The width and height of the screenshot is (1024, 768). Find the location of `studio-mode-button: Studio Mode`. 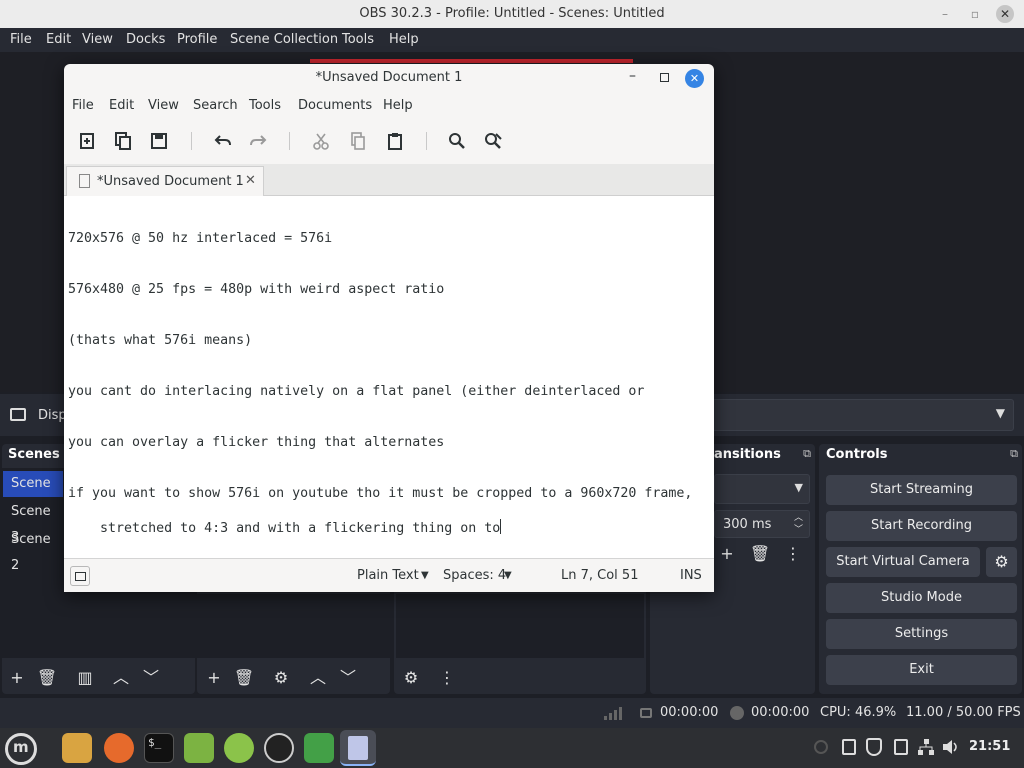

studio-mode-button: Studio Mode is located at coordinates (921, 598).